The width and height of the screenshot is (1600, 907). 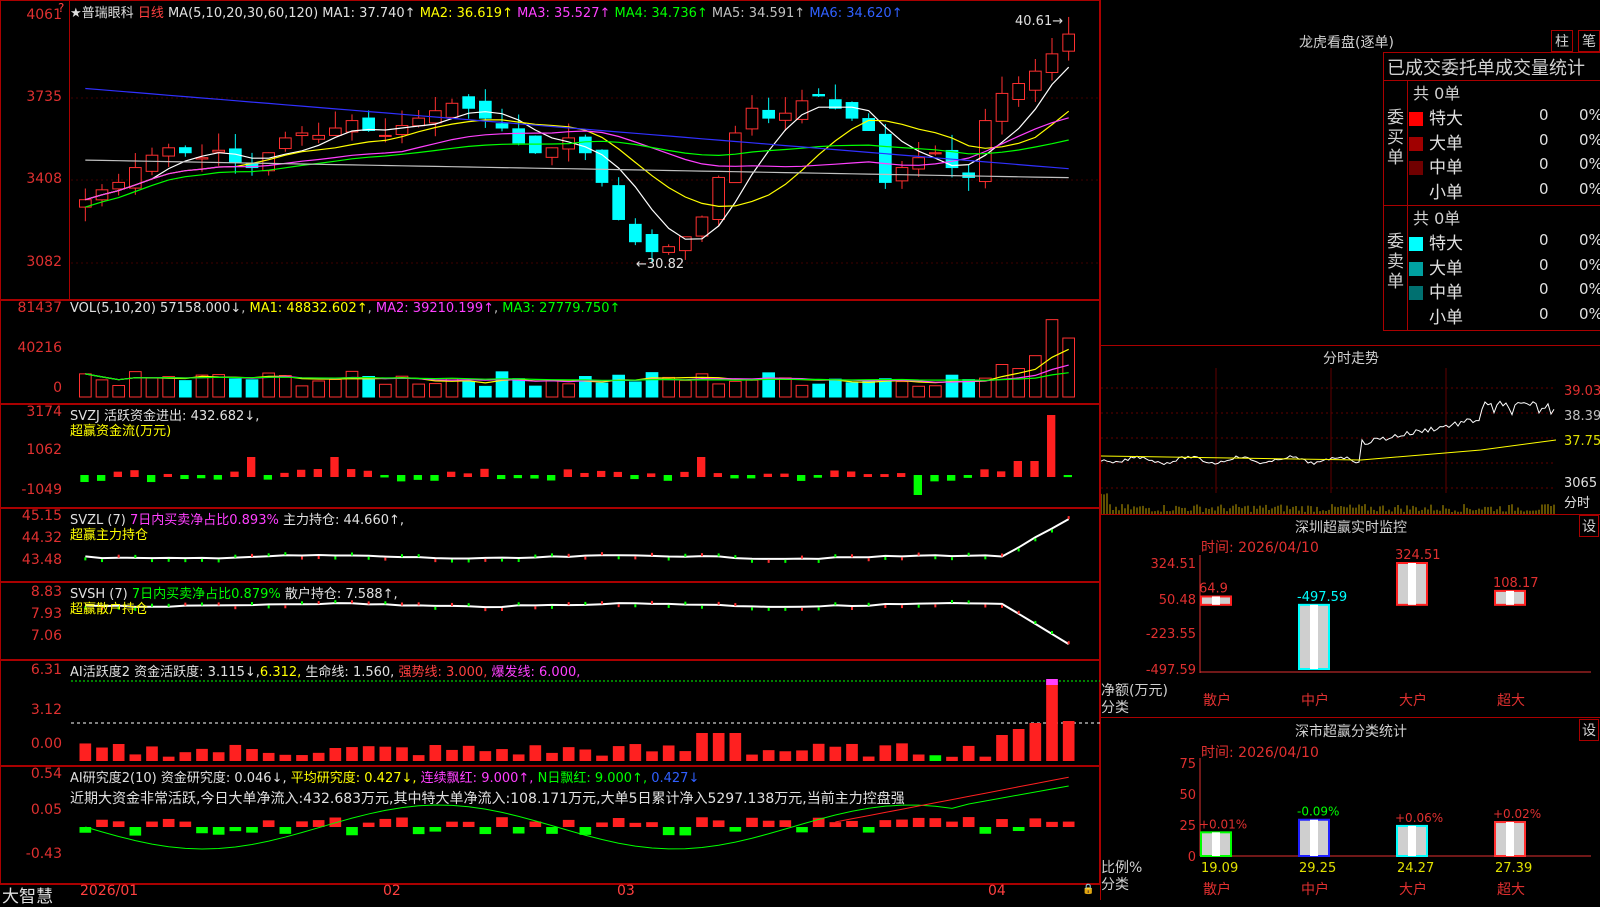 What do you see at coordinates (46, 670) in the screenshot?
I see `ai1-axis-0: 6.31` at bounding box center [46, 670].